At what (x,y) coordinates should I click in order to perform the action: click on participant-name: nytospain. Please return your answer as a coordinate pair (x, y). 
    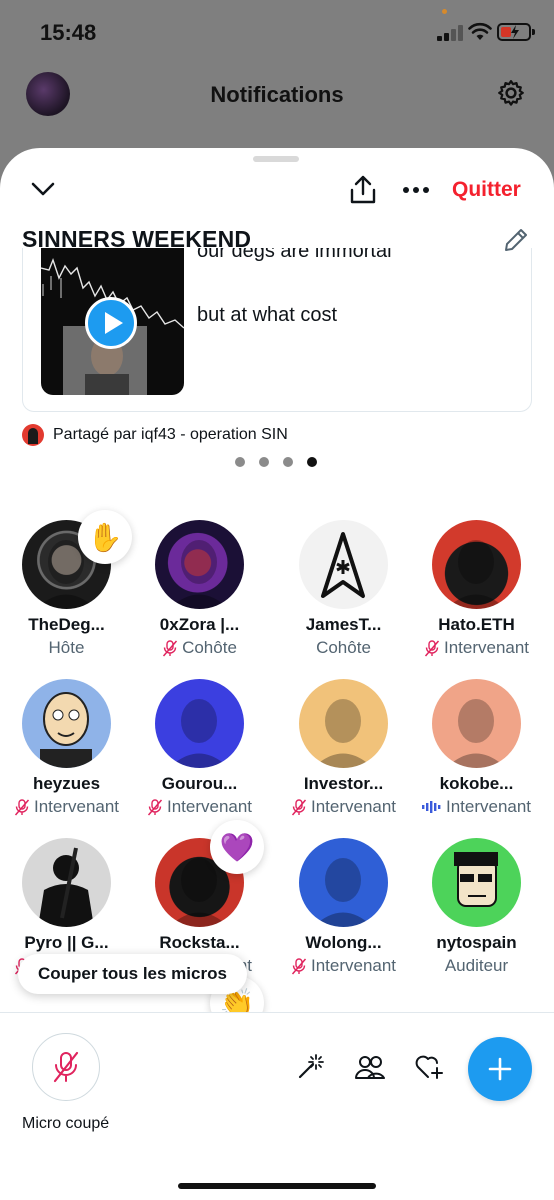
    Looking at the image, I should click on (476, 942).